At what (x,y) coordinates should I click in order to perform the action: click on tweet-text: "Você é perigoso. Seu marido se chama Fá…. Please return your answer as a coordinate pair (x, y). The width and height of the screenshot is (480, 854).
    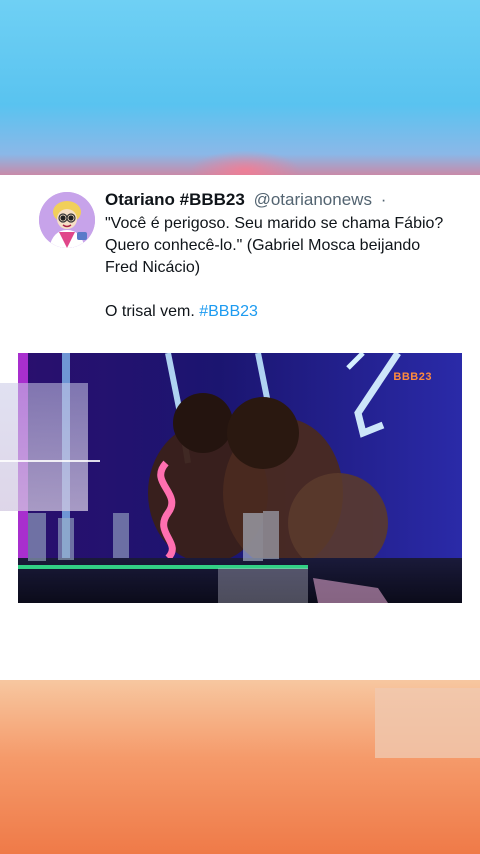
    Looking at the image, I should click on (280, 268).